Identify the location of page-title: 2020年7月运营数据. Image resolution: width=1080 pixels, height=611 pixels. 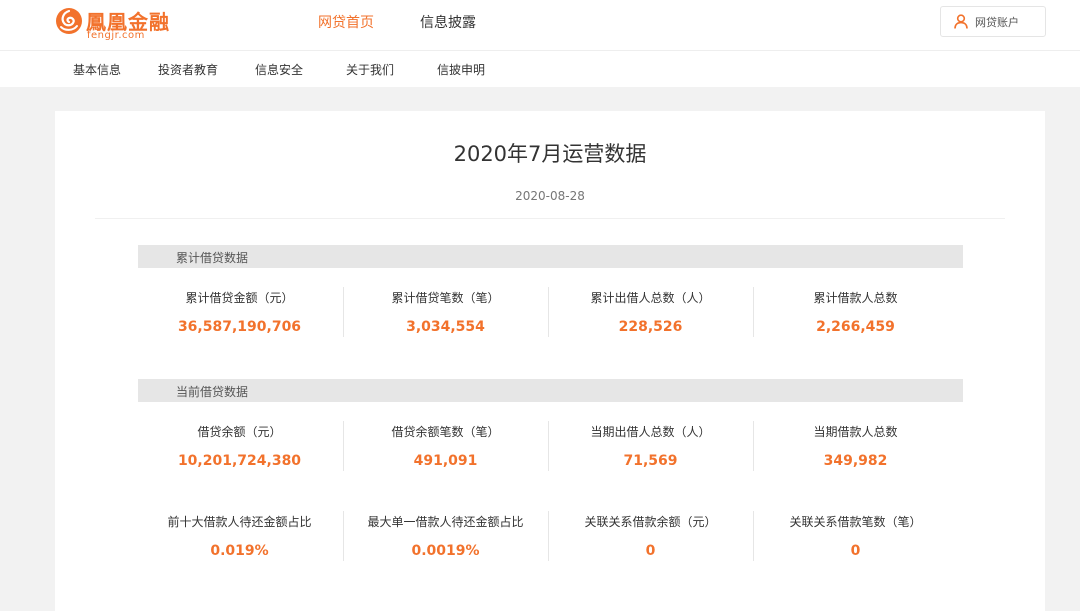
(550, 154).